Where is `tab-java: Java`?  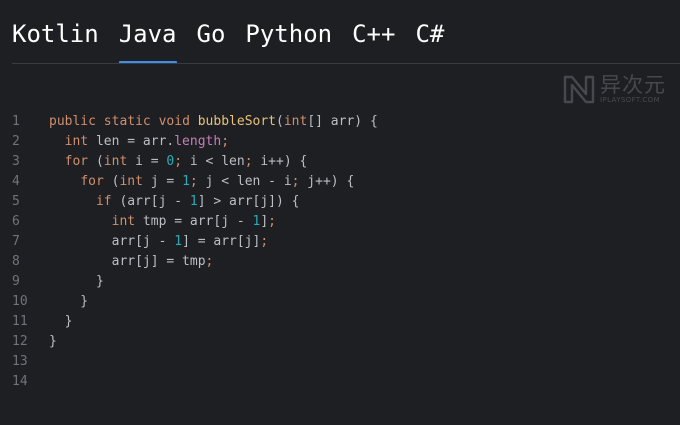
tab-java: Java is located at coordinates (147, 40).